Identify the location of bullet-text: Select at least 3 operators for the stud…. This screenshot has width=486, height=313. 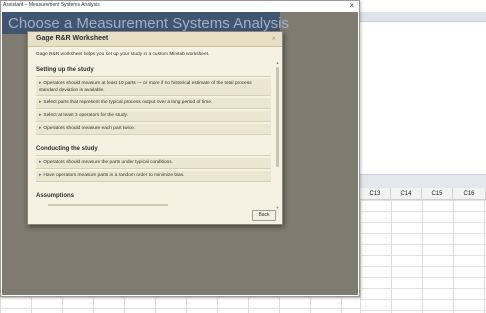
(153, 116).